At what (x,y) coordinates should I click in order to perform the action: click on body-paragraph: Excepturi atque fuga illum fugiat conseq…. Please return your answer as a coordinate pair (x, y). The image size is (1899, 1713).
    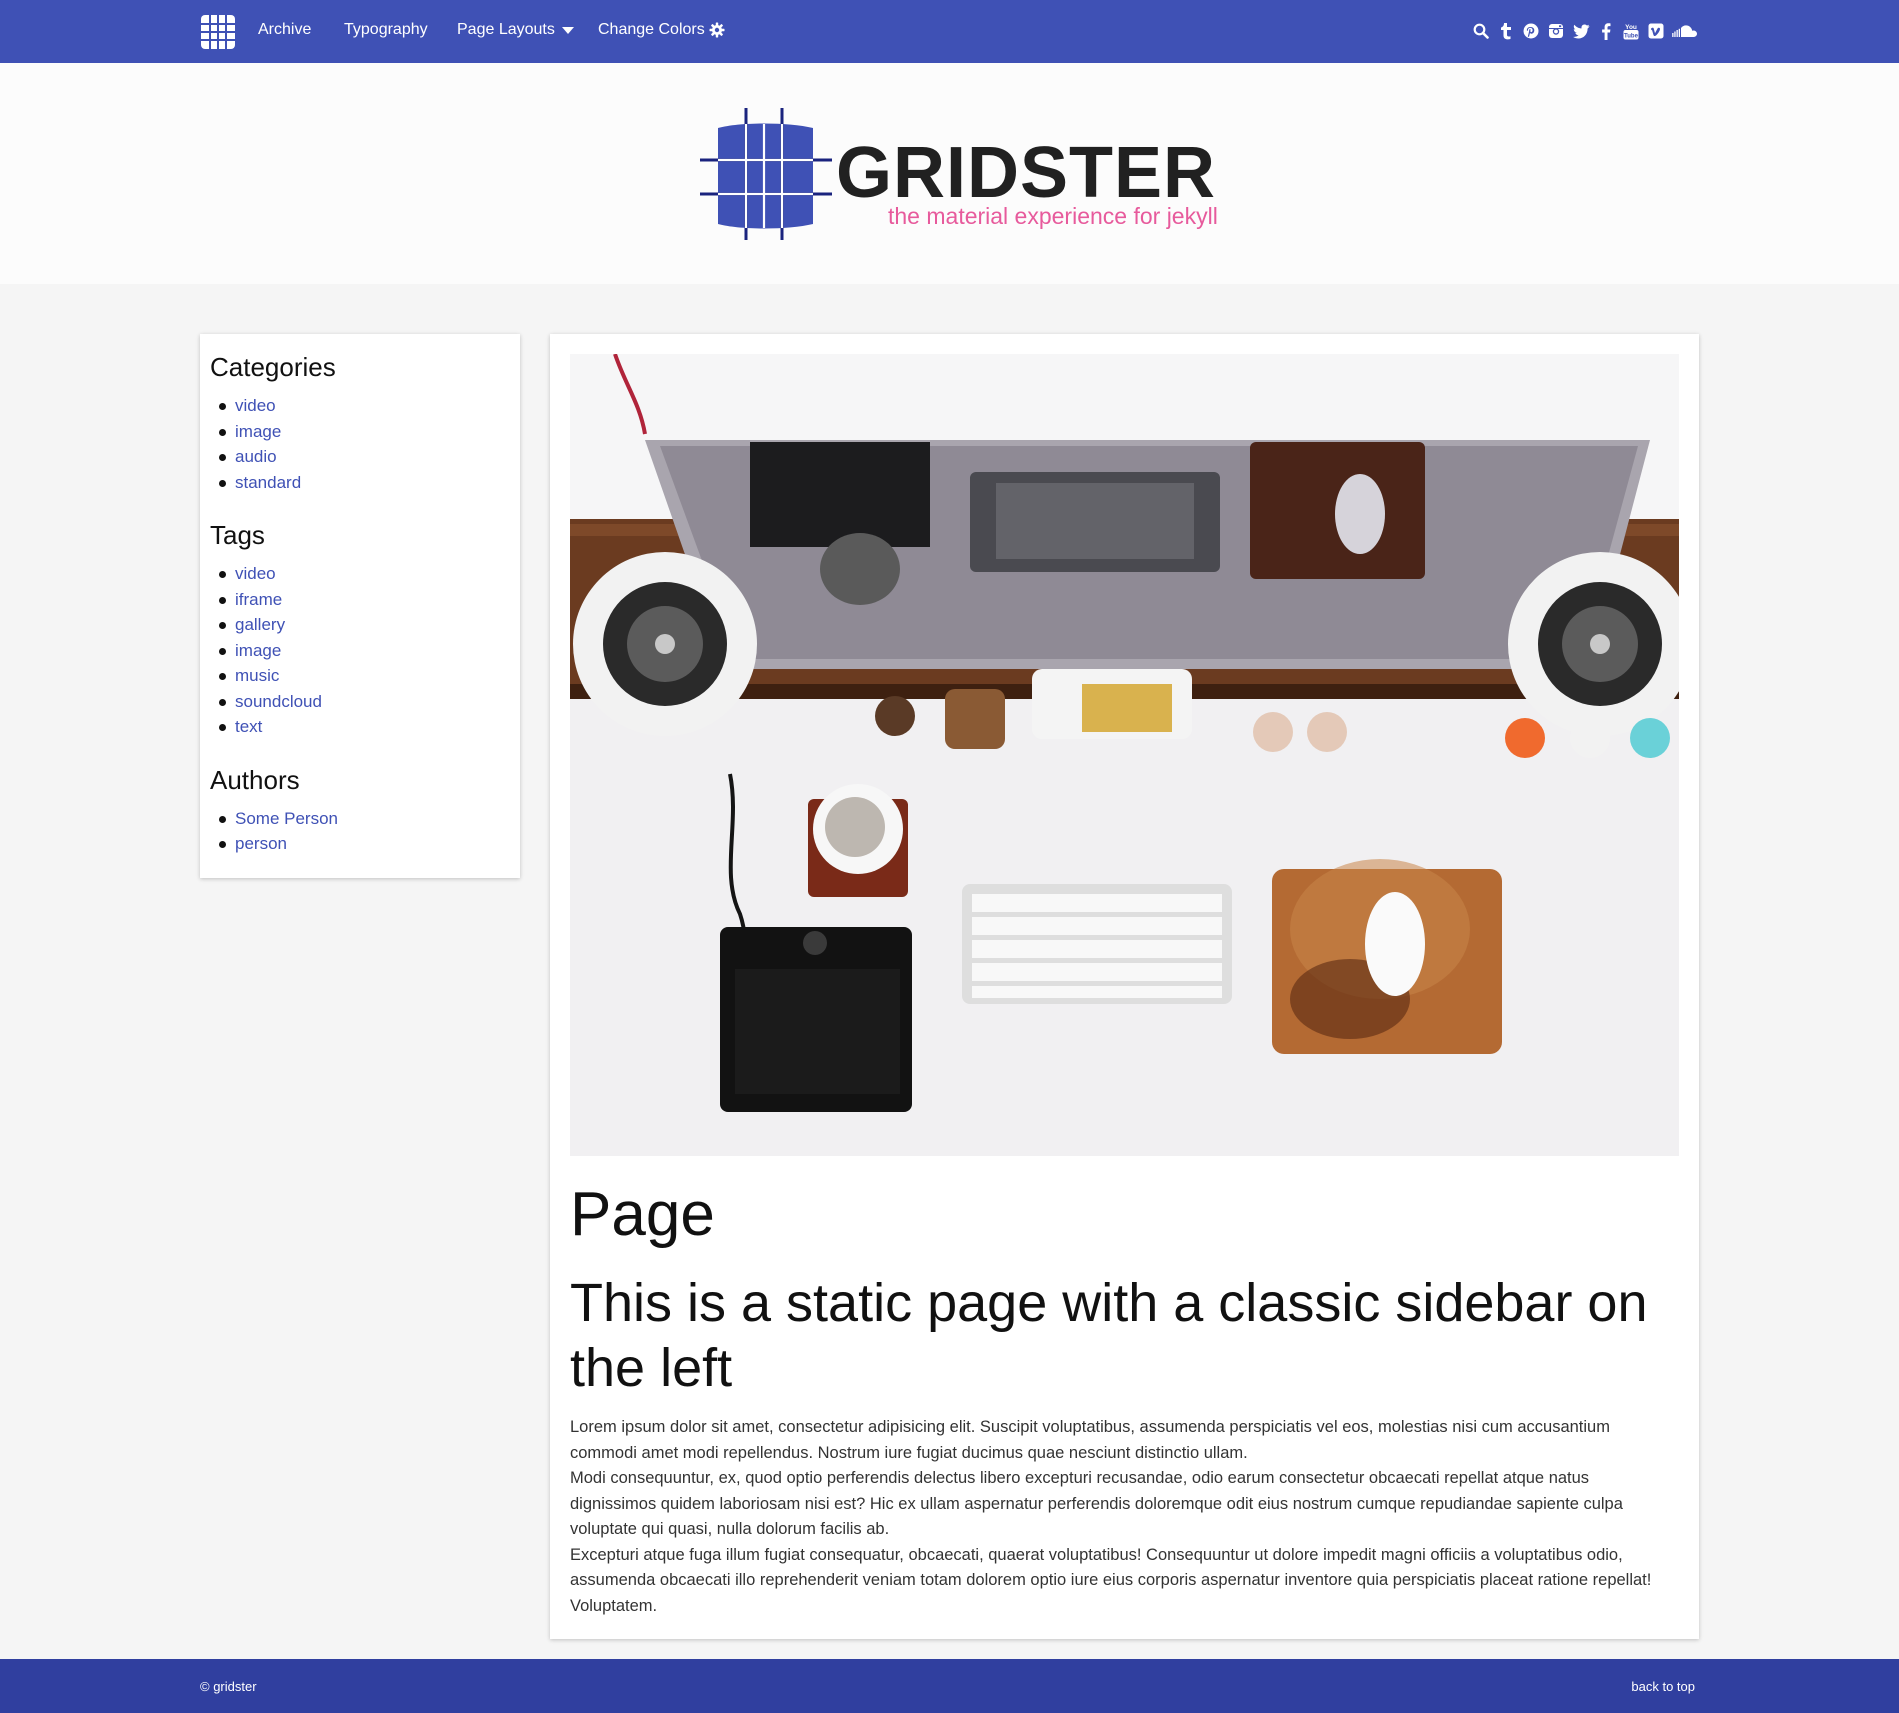
    Looking at the image, I should click on (1111, 1580).